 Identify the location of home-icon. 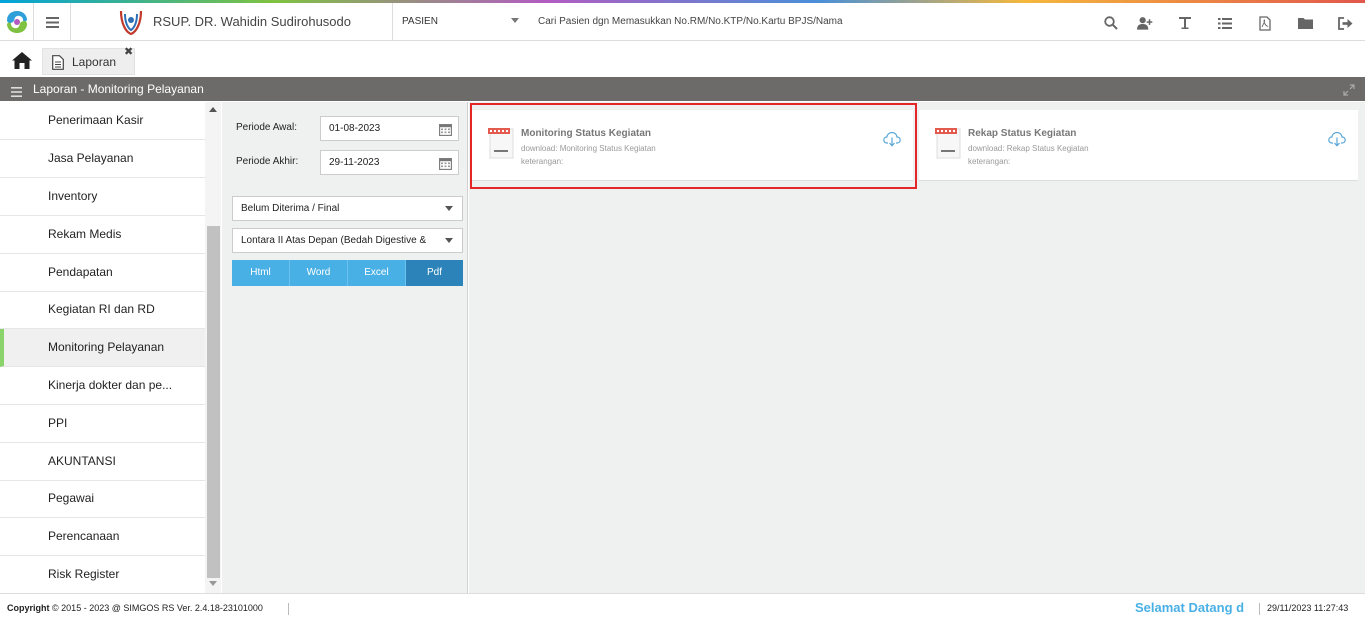
(22, 61).